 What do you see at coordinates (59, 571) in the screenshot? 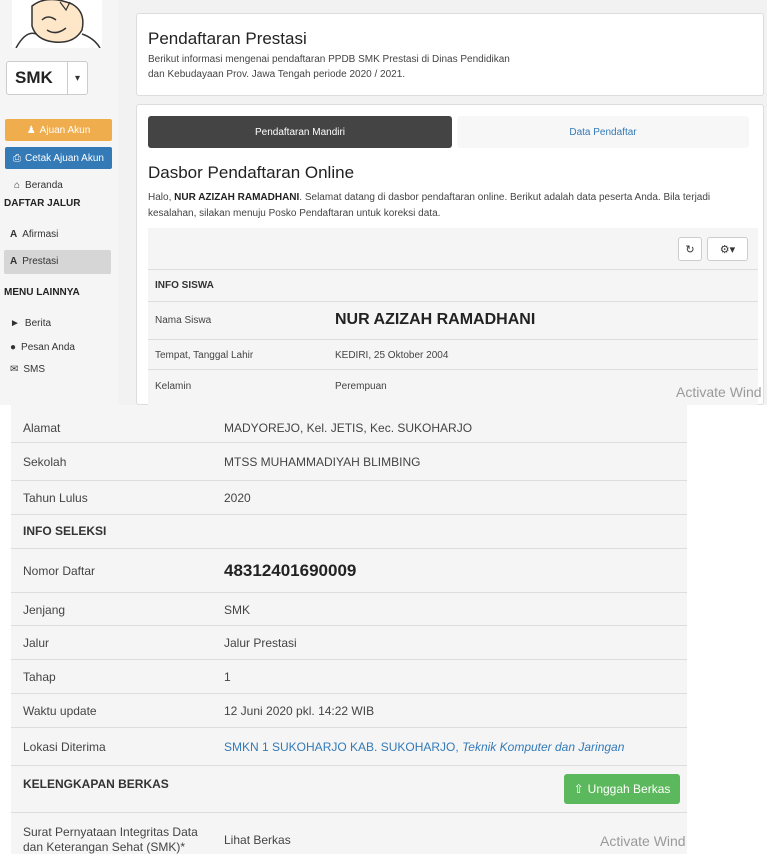
I see `row-label: Nomor Daftar` at bounding box center [59, 571].